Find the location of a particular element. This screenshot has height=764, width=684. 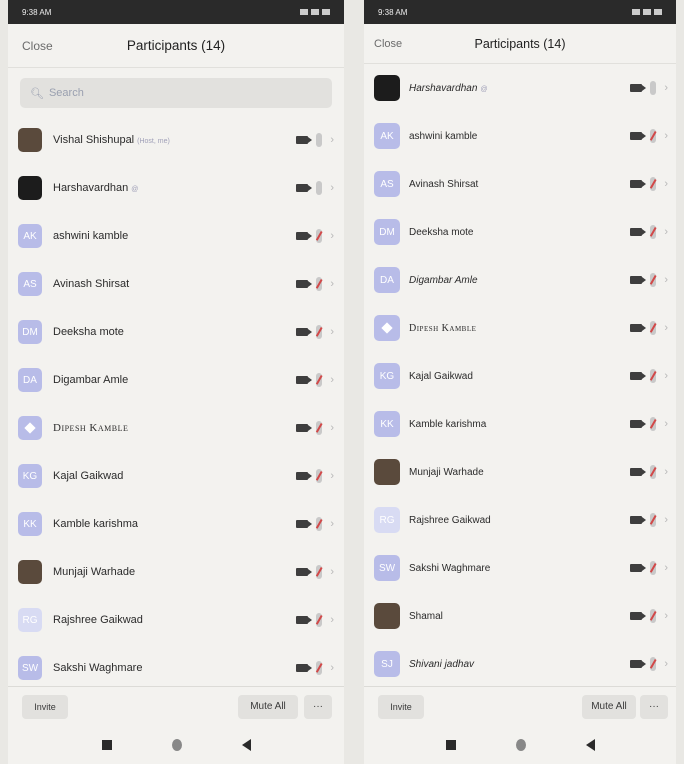

participant-row: Shamal › is located at coordinates (520, 616).